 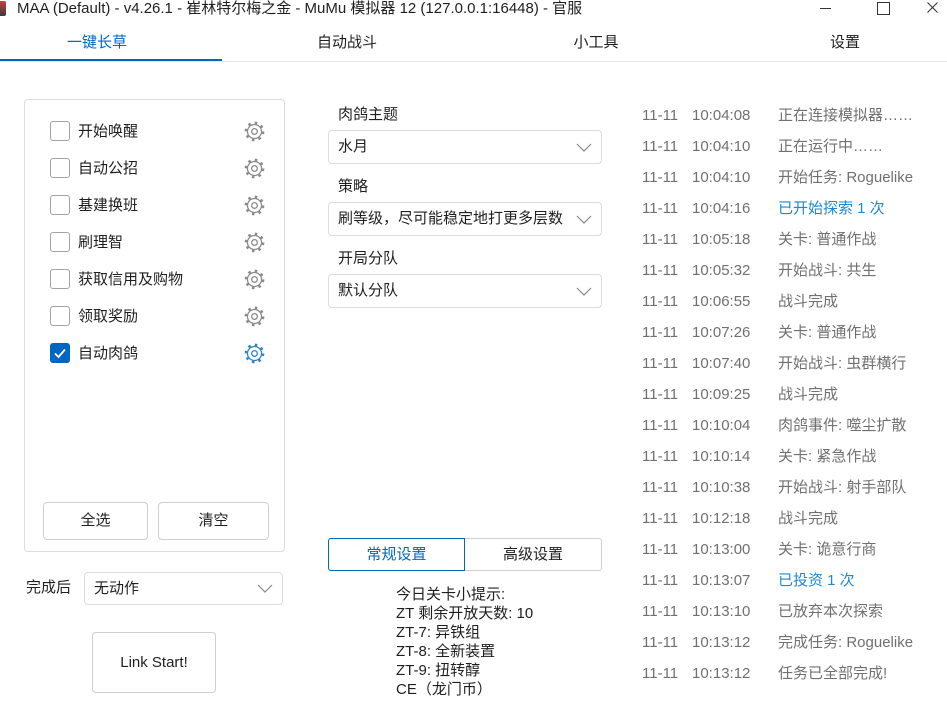 I want to click on log-entry: 11-11 10:05:18 关卡: 普通作战, so click(x=794, y=239).